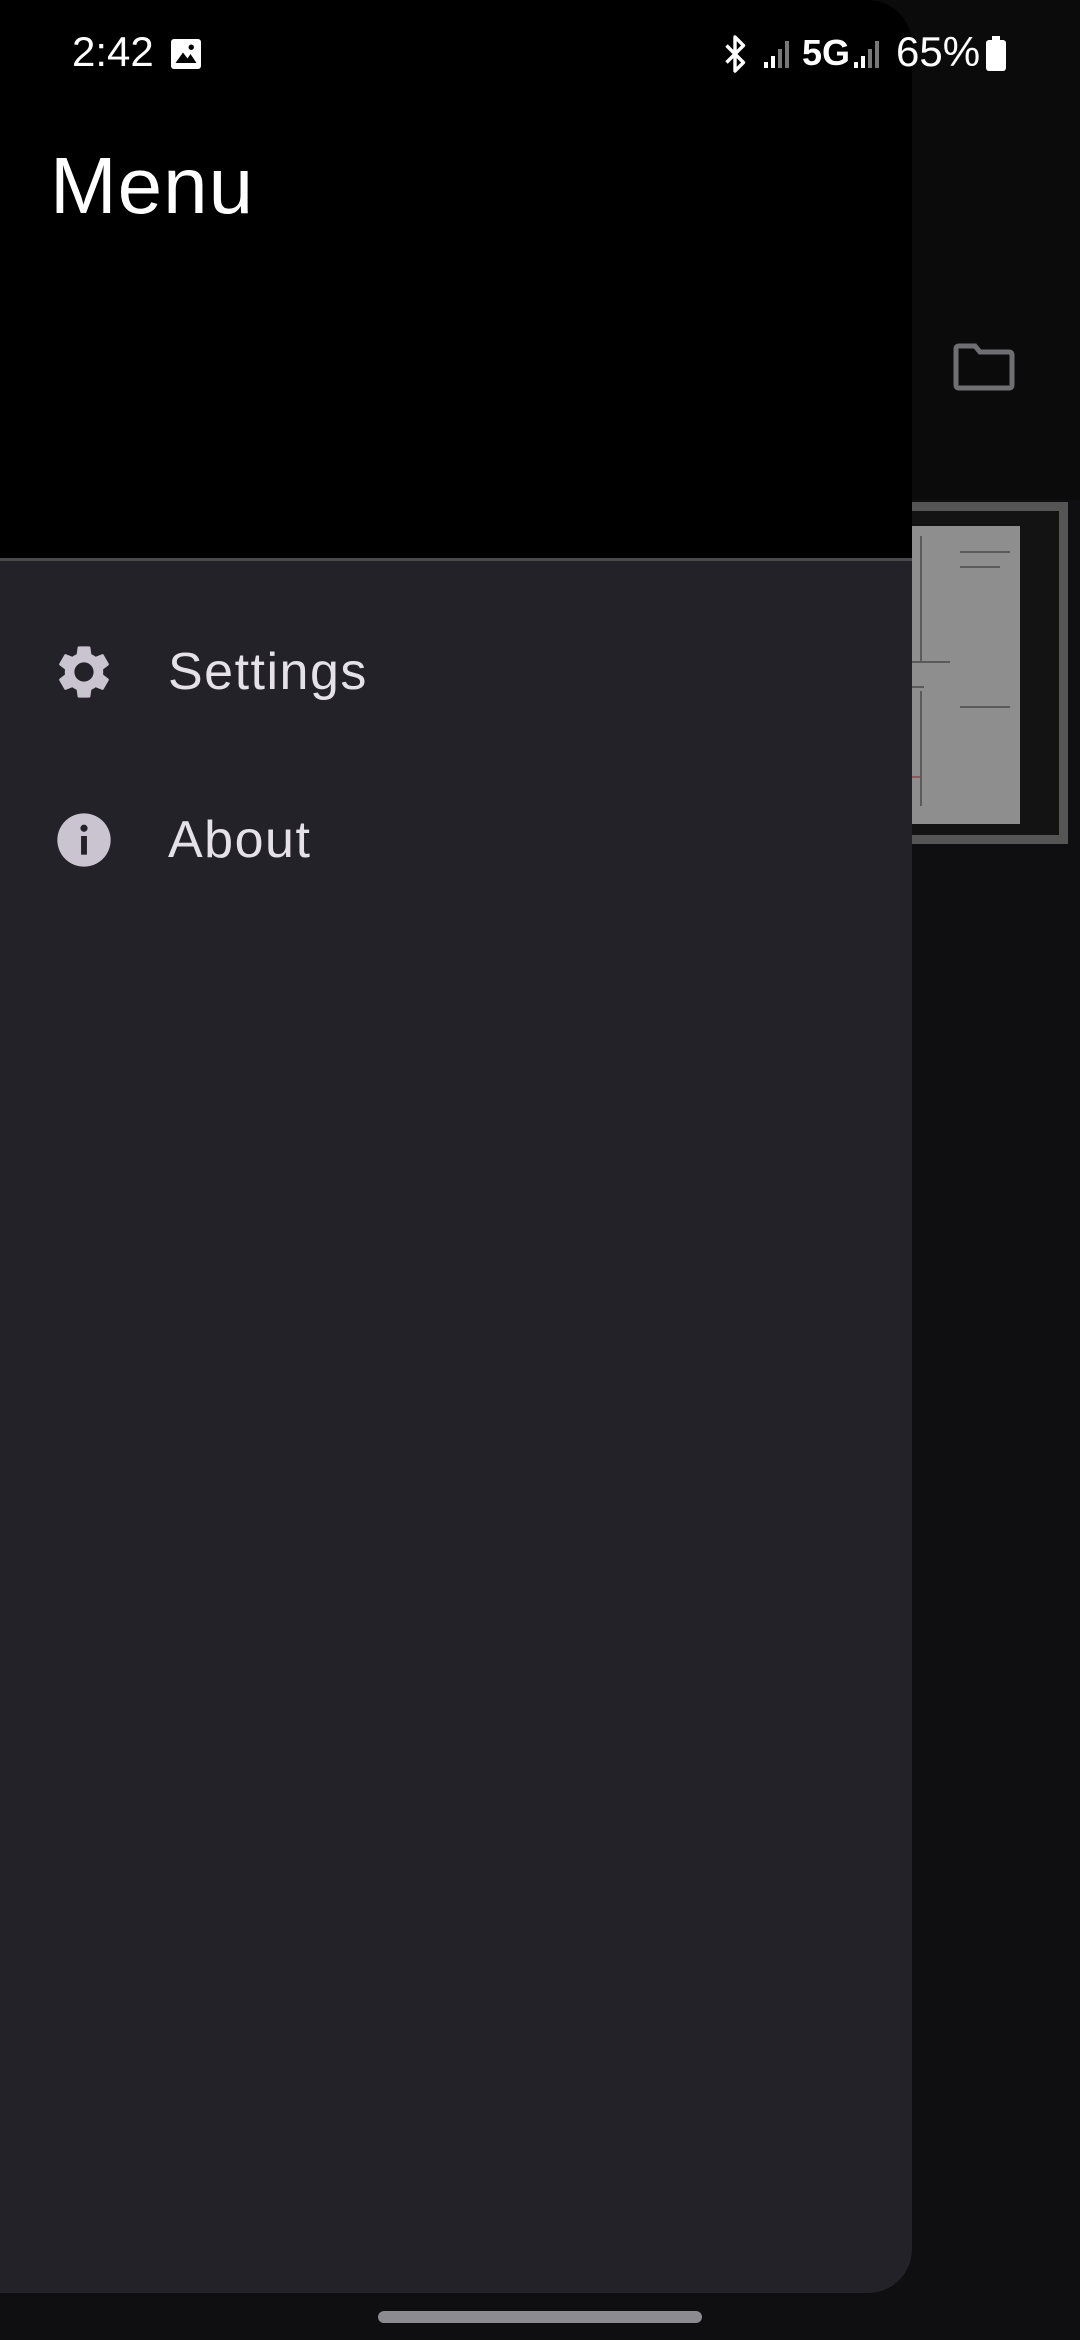 This screenshot has width=1080, height=2340. What do you see at coordinates (84, 840) in the screenshot?
I see `info-icon` at bounding box center [84, 840].